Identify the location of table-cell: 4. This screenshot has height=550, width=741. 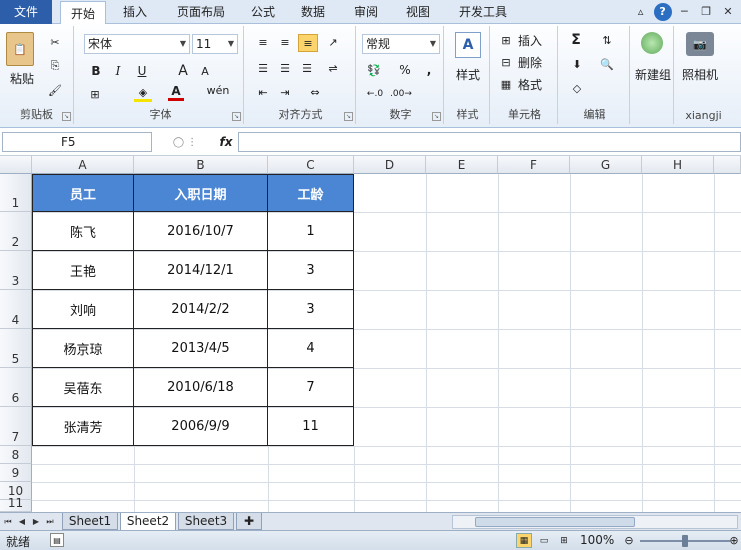
(311, 348).